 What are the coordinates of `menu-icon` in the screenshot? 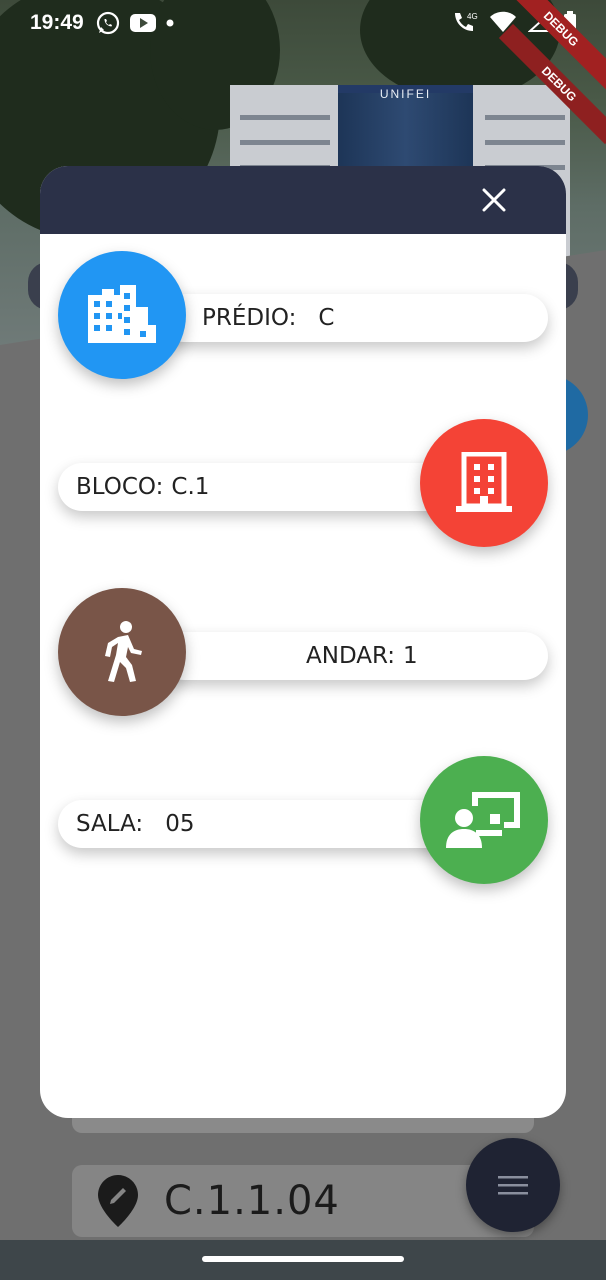 It's located at (513, 1185).